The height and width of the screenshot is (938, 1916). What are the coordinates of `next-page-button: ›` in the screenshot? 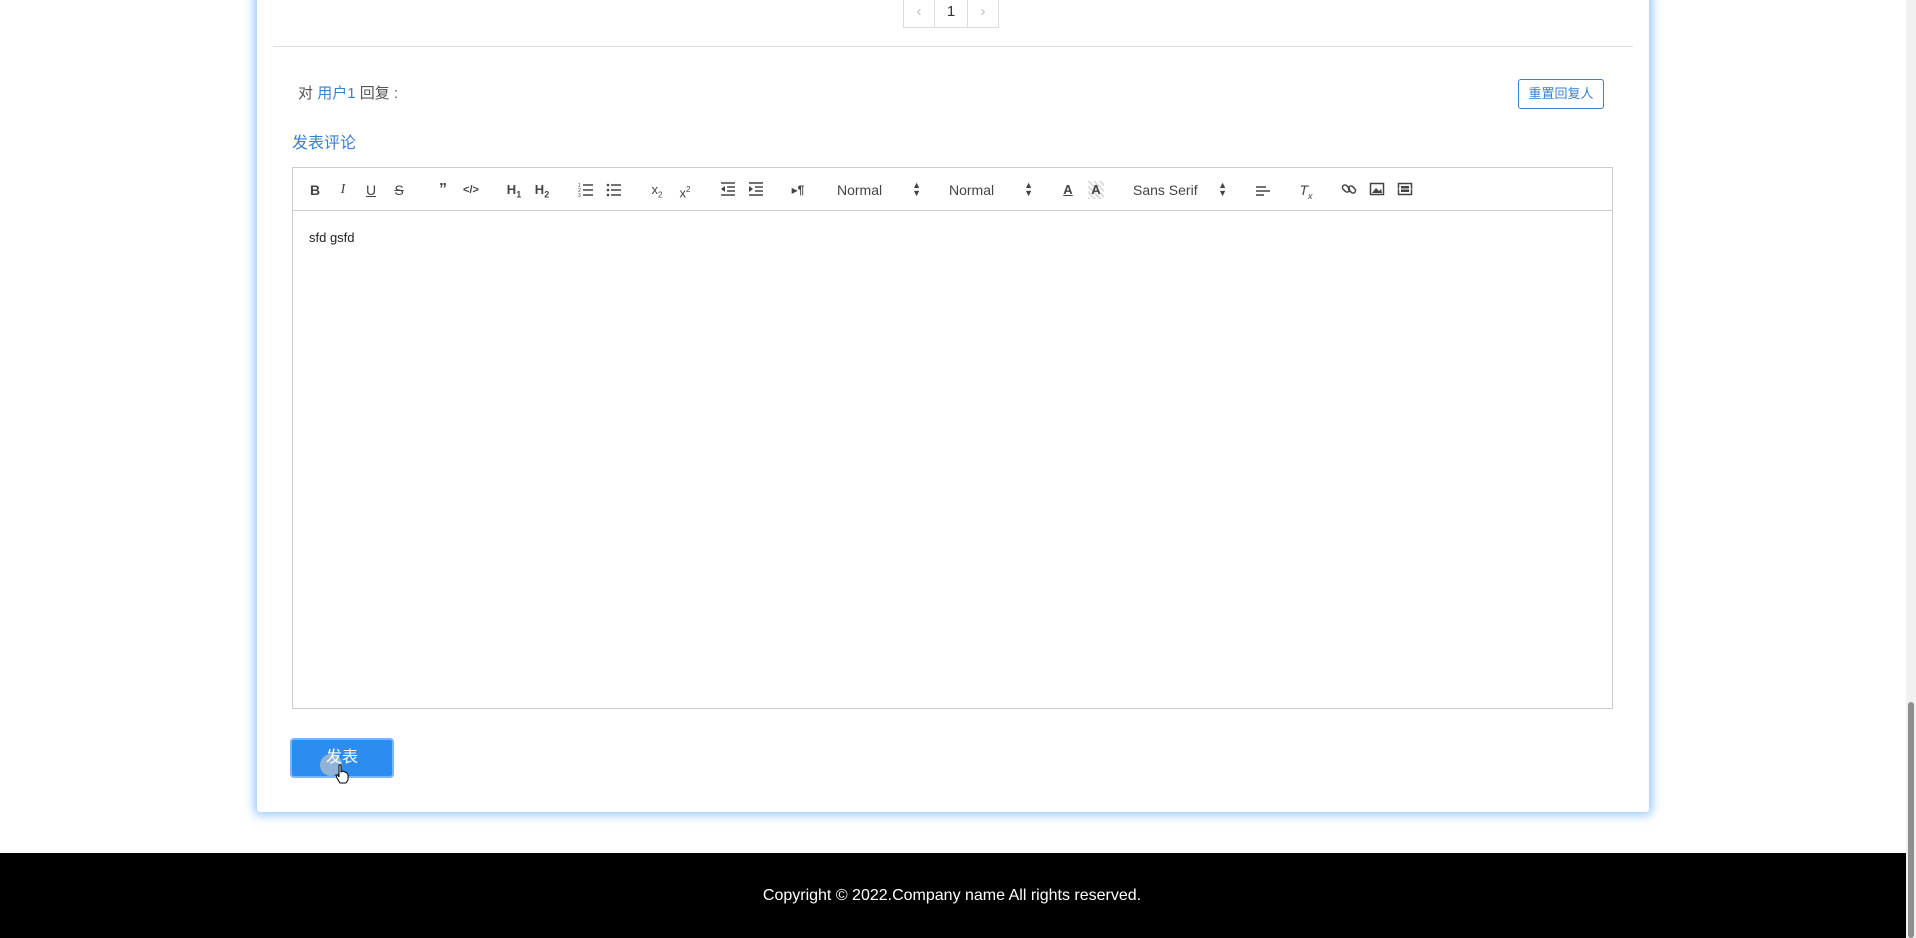 It's located at (983, 14).